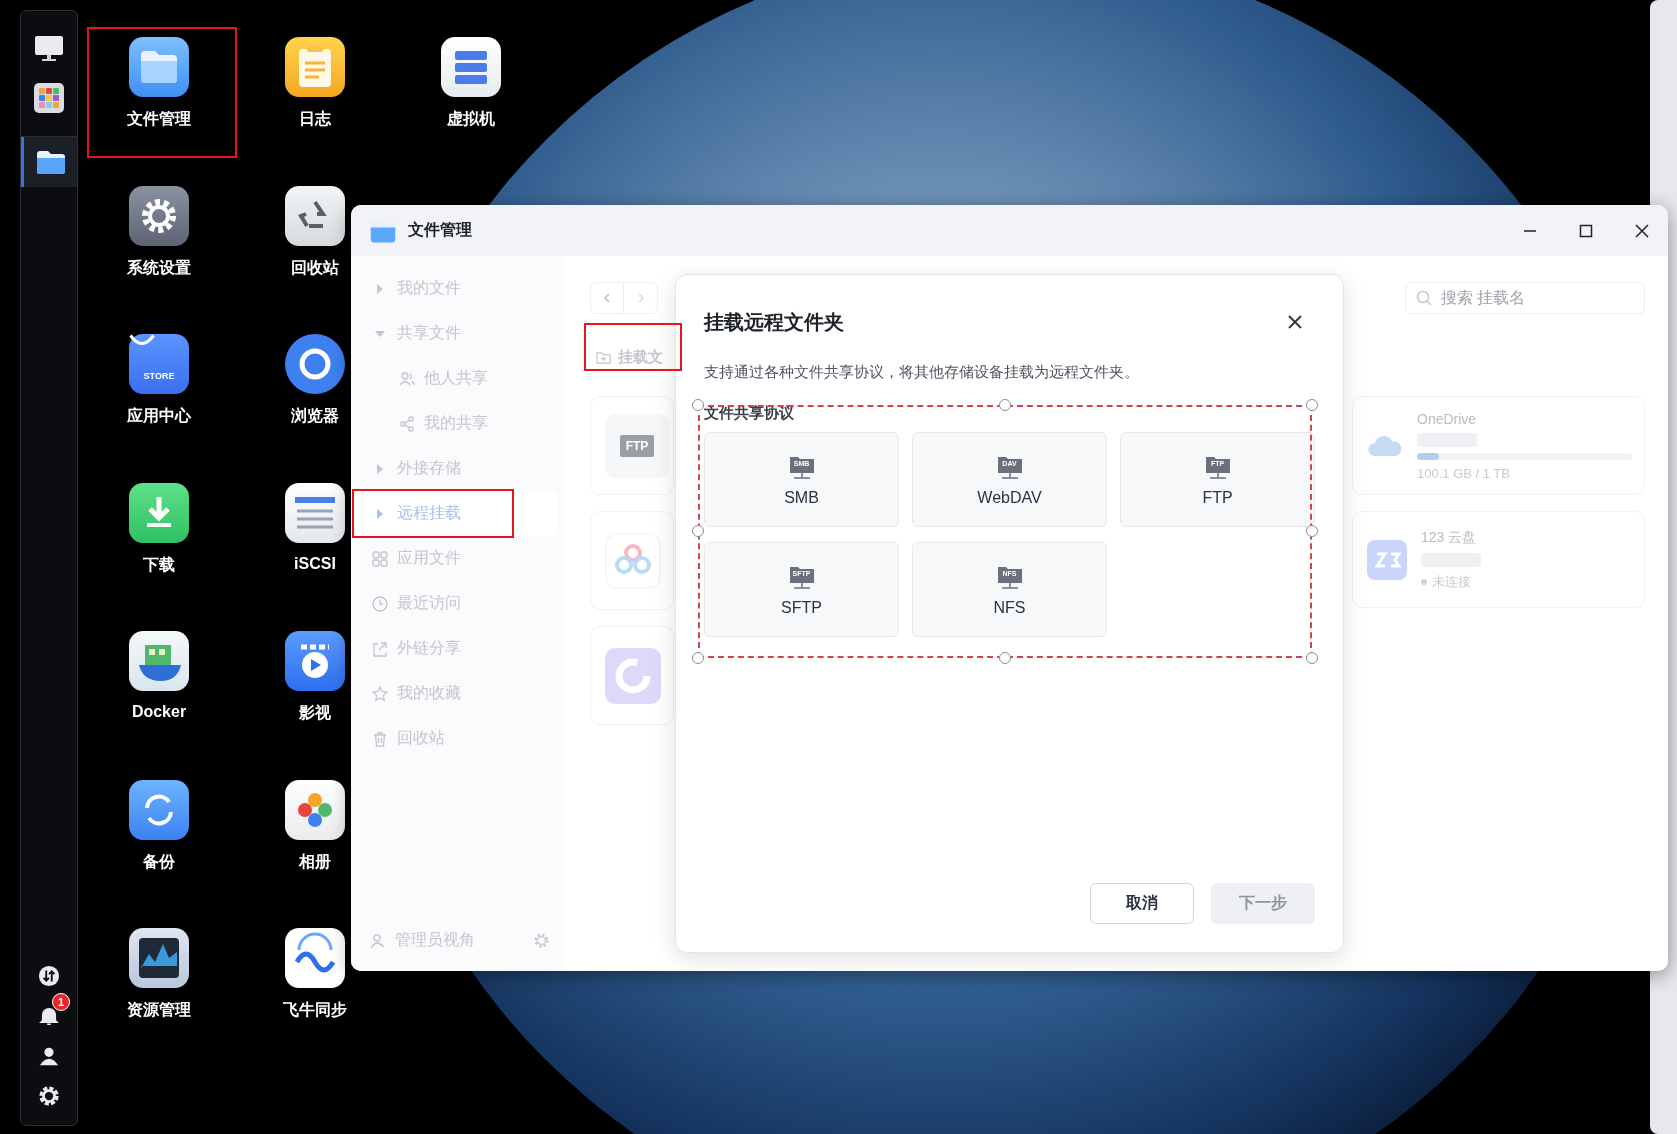  What do you see at coordinates (315, 661) in the screenshot?
I see `video-play-icon` at bounding box center [315, 661].